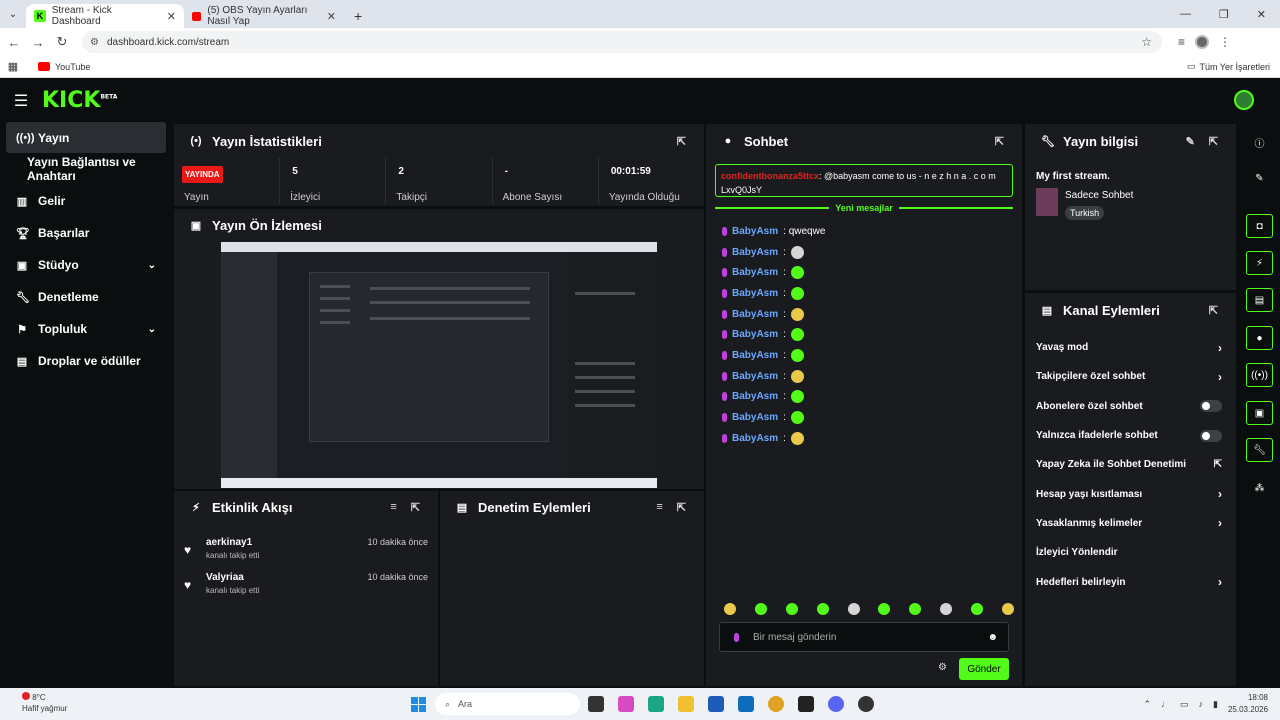 This screenshot has width=1280, height=720. What do you see at coordinates (86, 329) in the screenshot?
I see `sidebar-item-community: ⚑ Topluluk ⌄` at bounding box center [86, 329].